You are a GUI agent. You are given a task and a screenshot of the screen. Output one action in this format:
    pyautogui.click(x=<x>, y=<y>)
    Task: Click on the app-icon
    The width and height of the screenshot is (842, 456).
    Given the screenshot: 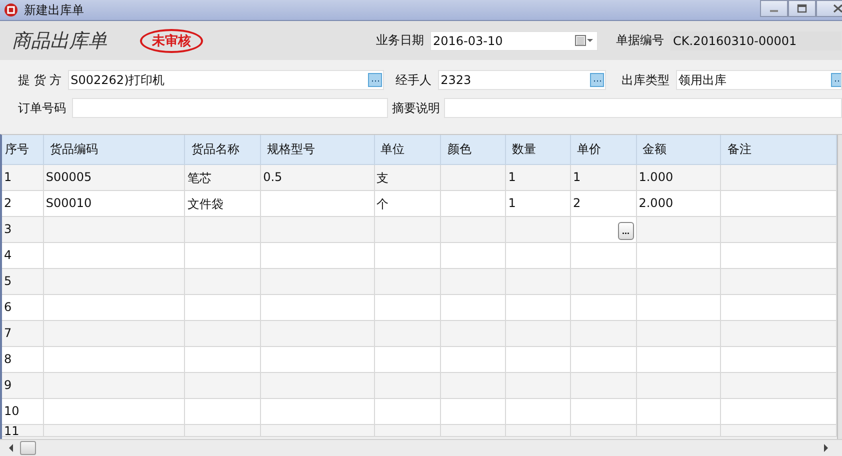 What is the action you would take?
    pyautogui.click(x=11, y=10)
    